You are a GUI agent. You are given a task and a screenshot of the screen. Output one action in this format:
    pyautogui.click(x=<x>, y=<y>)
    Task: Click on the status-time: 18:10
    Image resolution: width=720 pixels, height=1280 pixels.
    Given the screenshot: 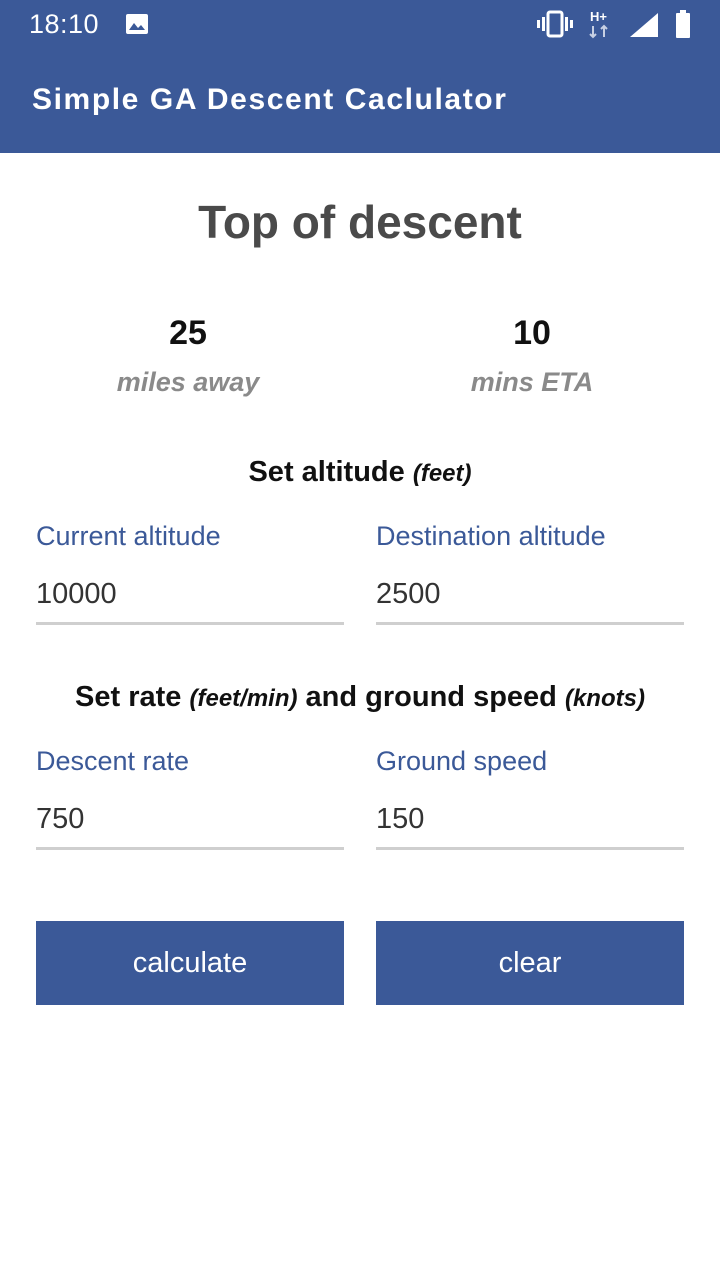 What is the action you would take?
    pyautogui.click(x=64, y=24)
    